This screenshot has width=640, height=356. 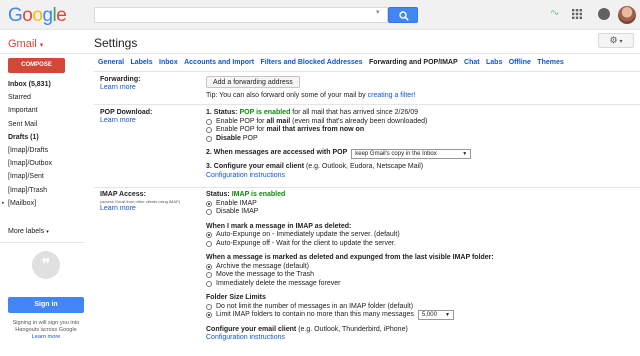 What do you see at coordinates (378, 12) in the screenshot?
I see `search-options-dropdown-icon: ▾` at bounding box center [378, 12].